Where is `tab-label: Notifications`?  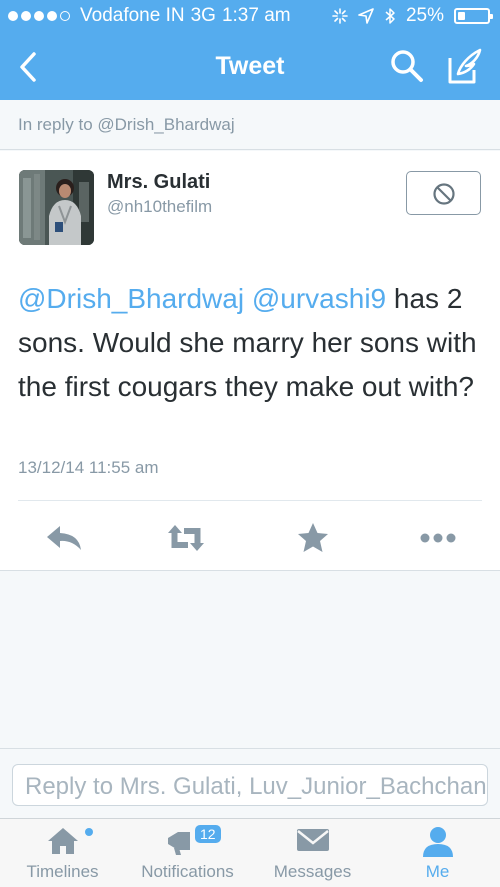
tab-label: Notifications is located at coordinates (187, 871).